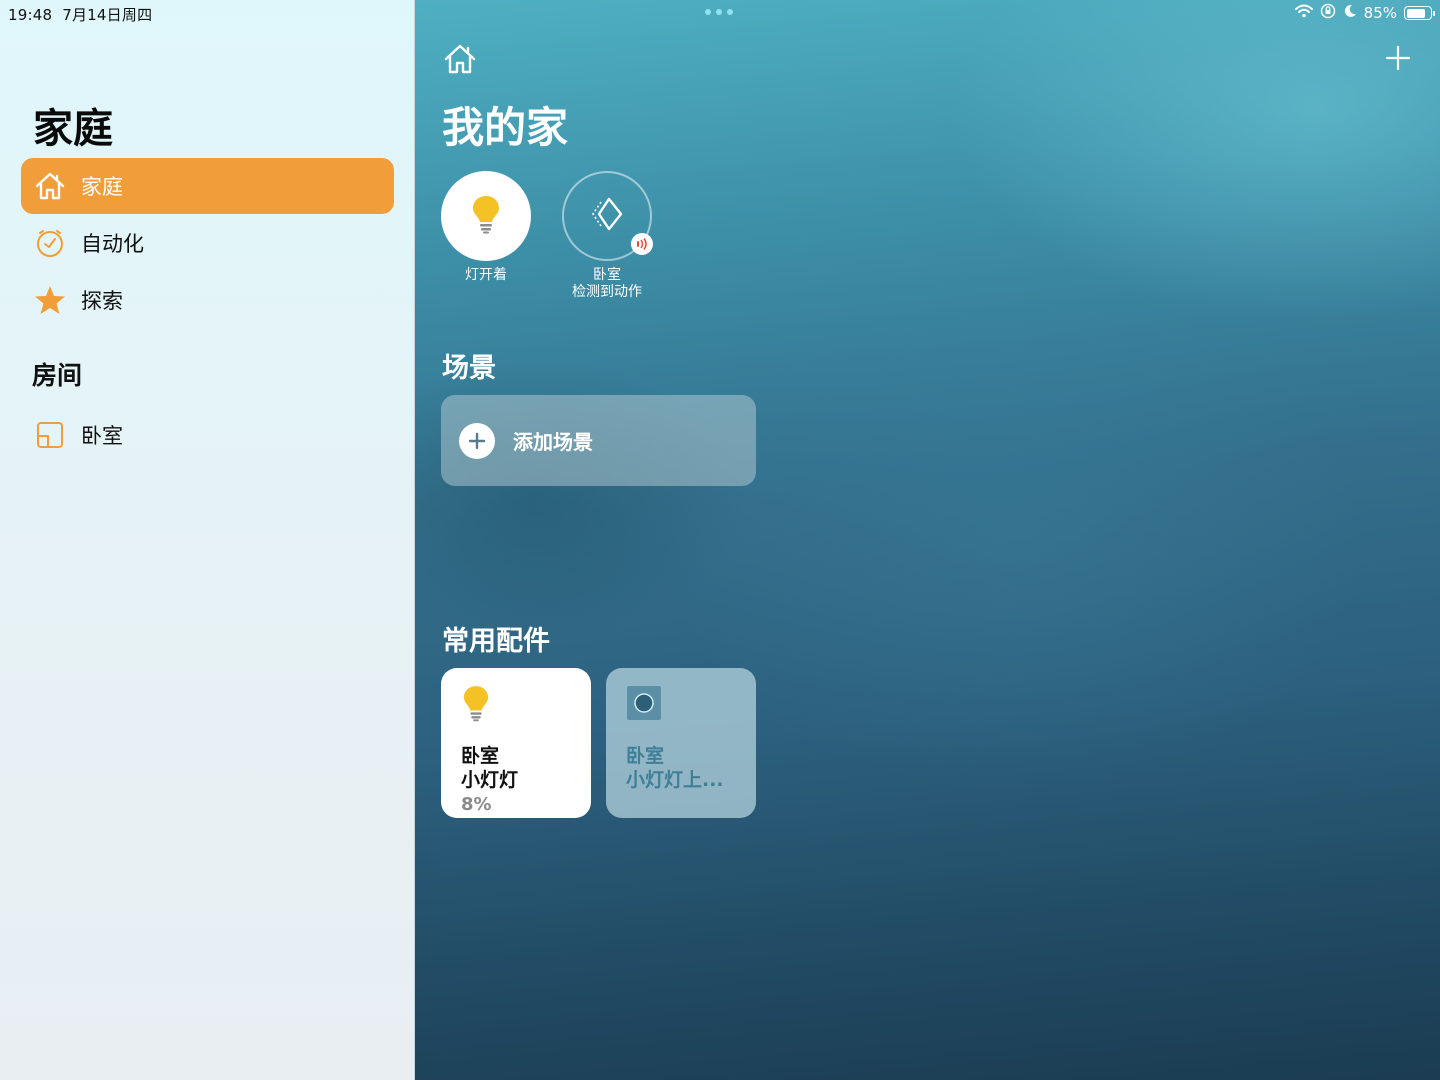 The height and width of the screenshot is (1080, 1440). Describe the element at coordinates (642, 244) in the screenshot. I see `motion-badge-icon` at that location.